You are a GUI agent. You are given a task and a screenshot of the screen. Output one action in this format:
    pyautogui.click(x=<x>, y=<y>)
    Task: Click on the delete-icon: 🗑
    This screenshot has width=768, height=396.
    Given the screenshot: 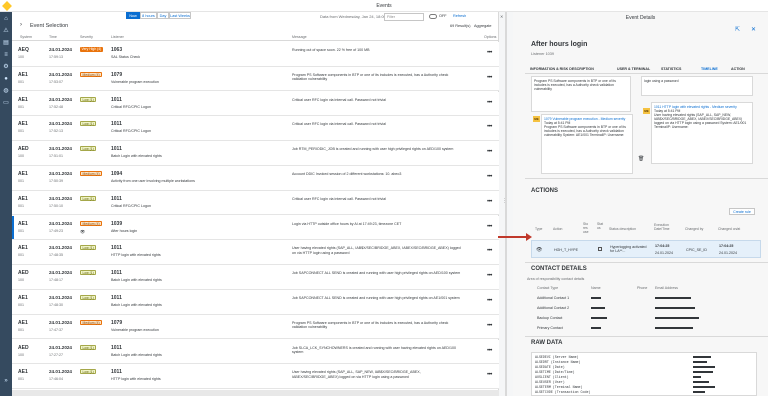 What is the action you would take?
    pyautogui.click(x=641, y=159)
    